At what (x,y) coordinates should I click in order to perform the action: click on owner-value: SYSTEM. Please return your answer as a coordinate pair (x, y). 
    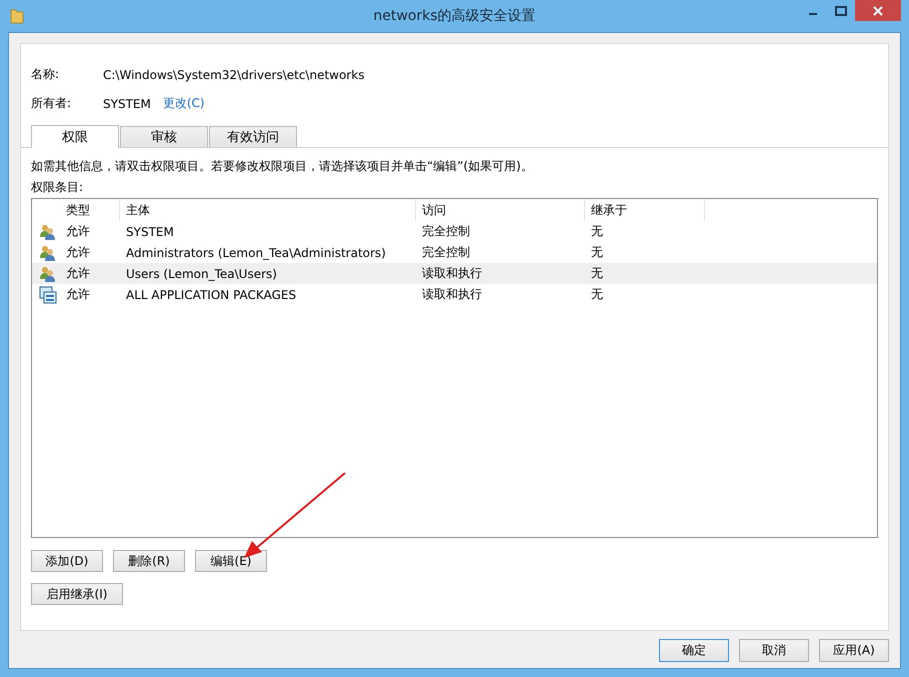
    Looking at the image, I should click on (127, 103).